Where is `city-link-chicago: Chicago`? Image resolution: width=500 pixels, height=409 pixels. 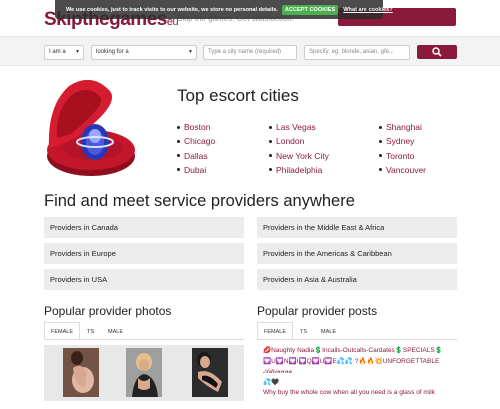
city-link-chicago: Chicago is located at coordinates (196, 141).